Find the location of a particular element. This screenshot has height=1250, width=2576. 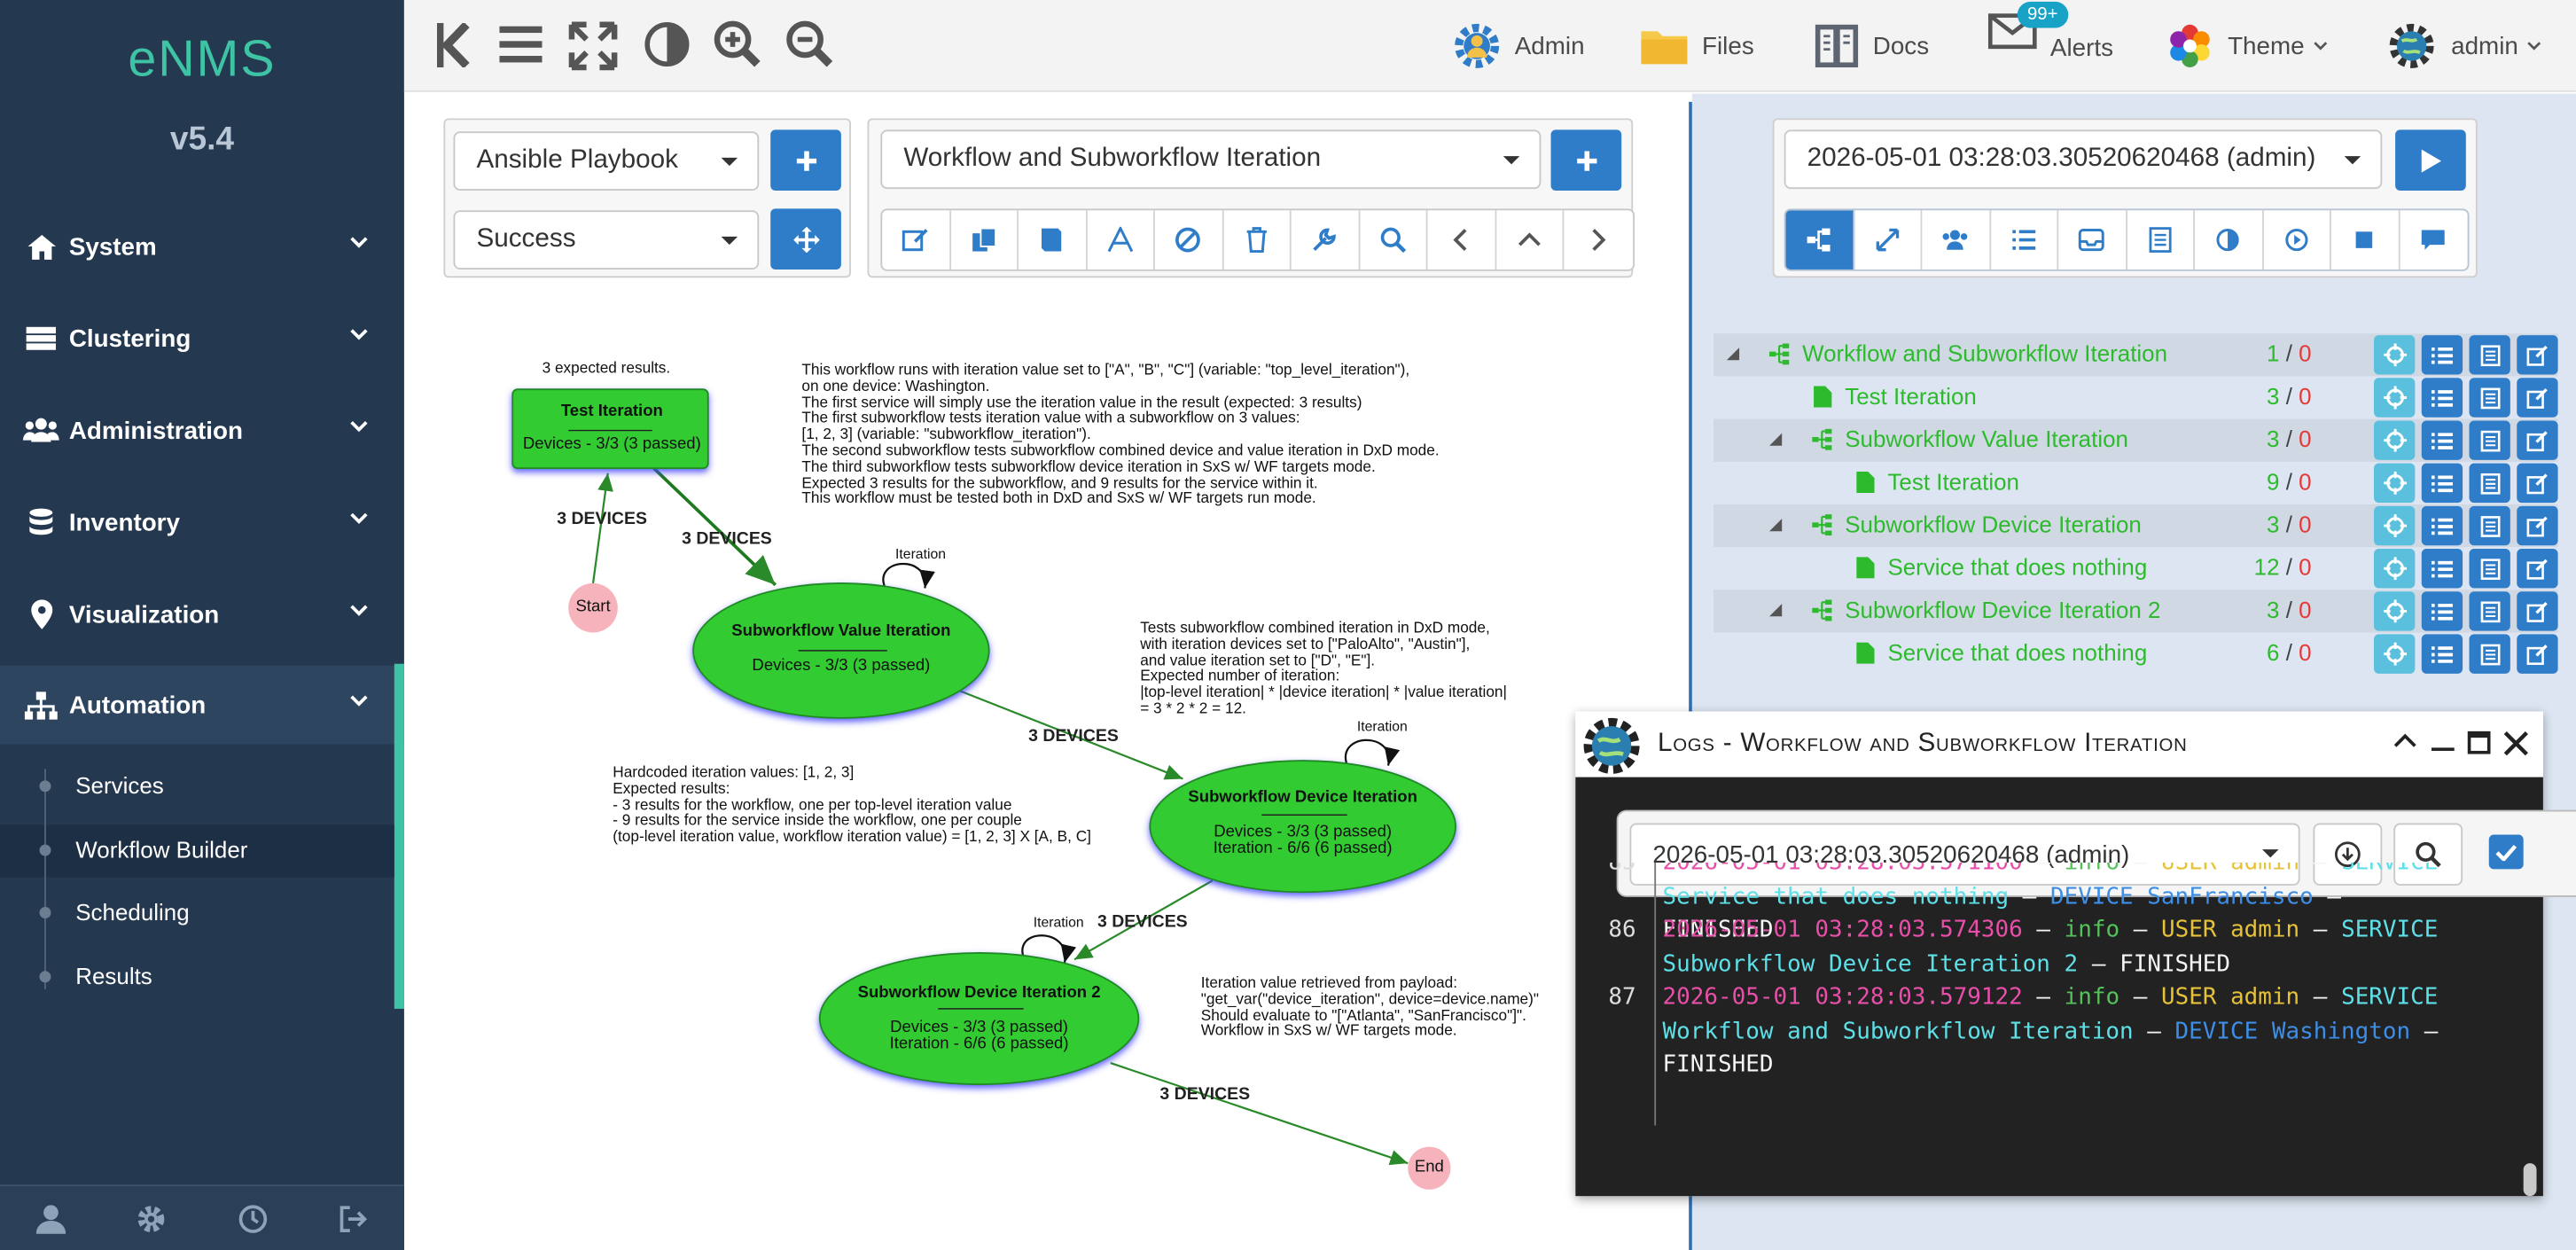

run-button is located at coordinates (2430, 160).